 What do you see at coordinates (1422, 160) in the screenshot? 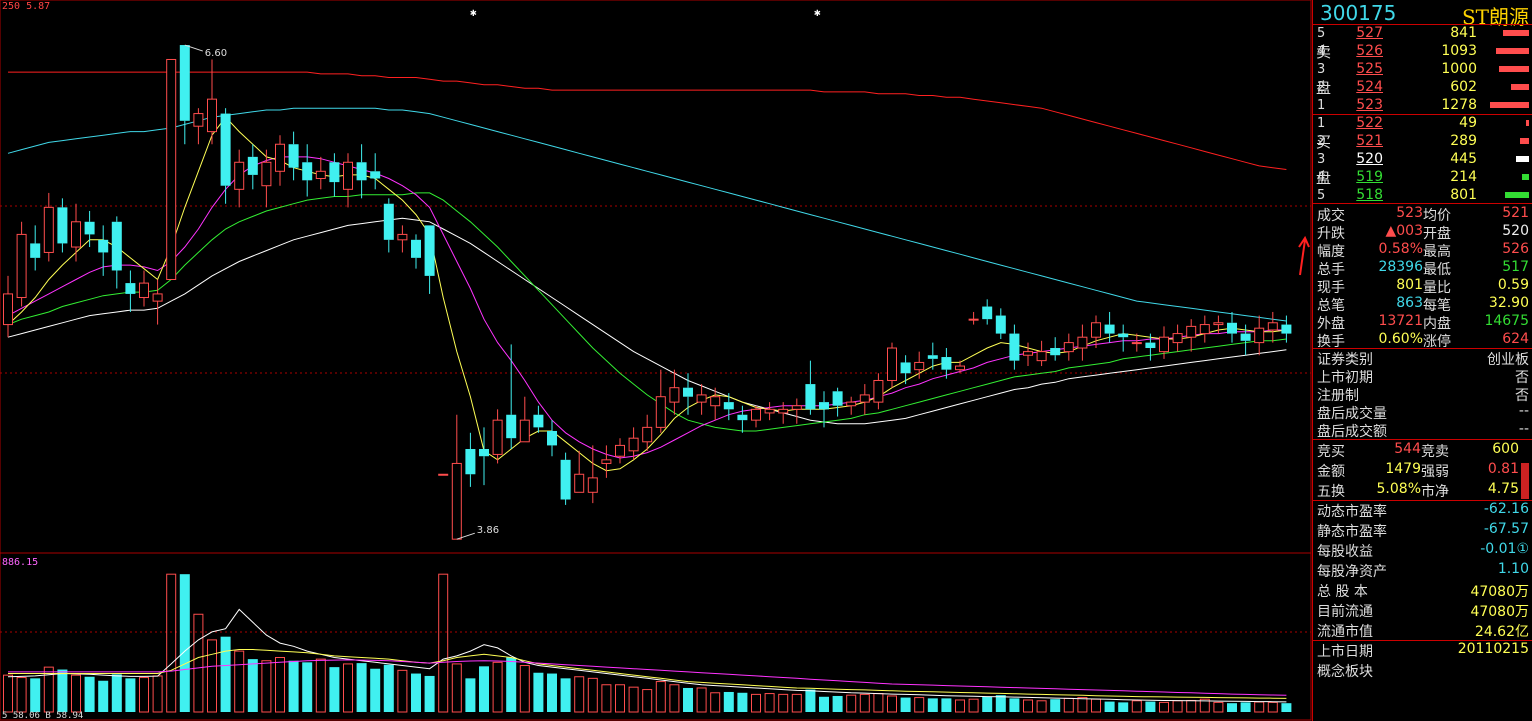
I see `buy-level-row: 3 520 445` at bounding box center [1422, 160].